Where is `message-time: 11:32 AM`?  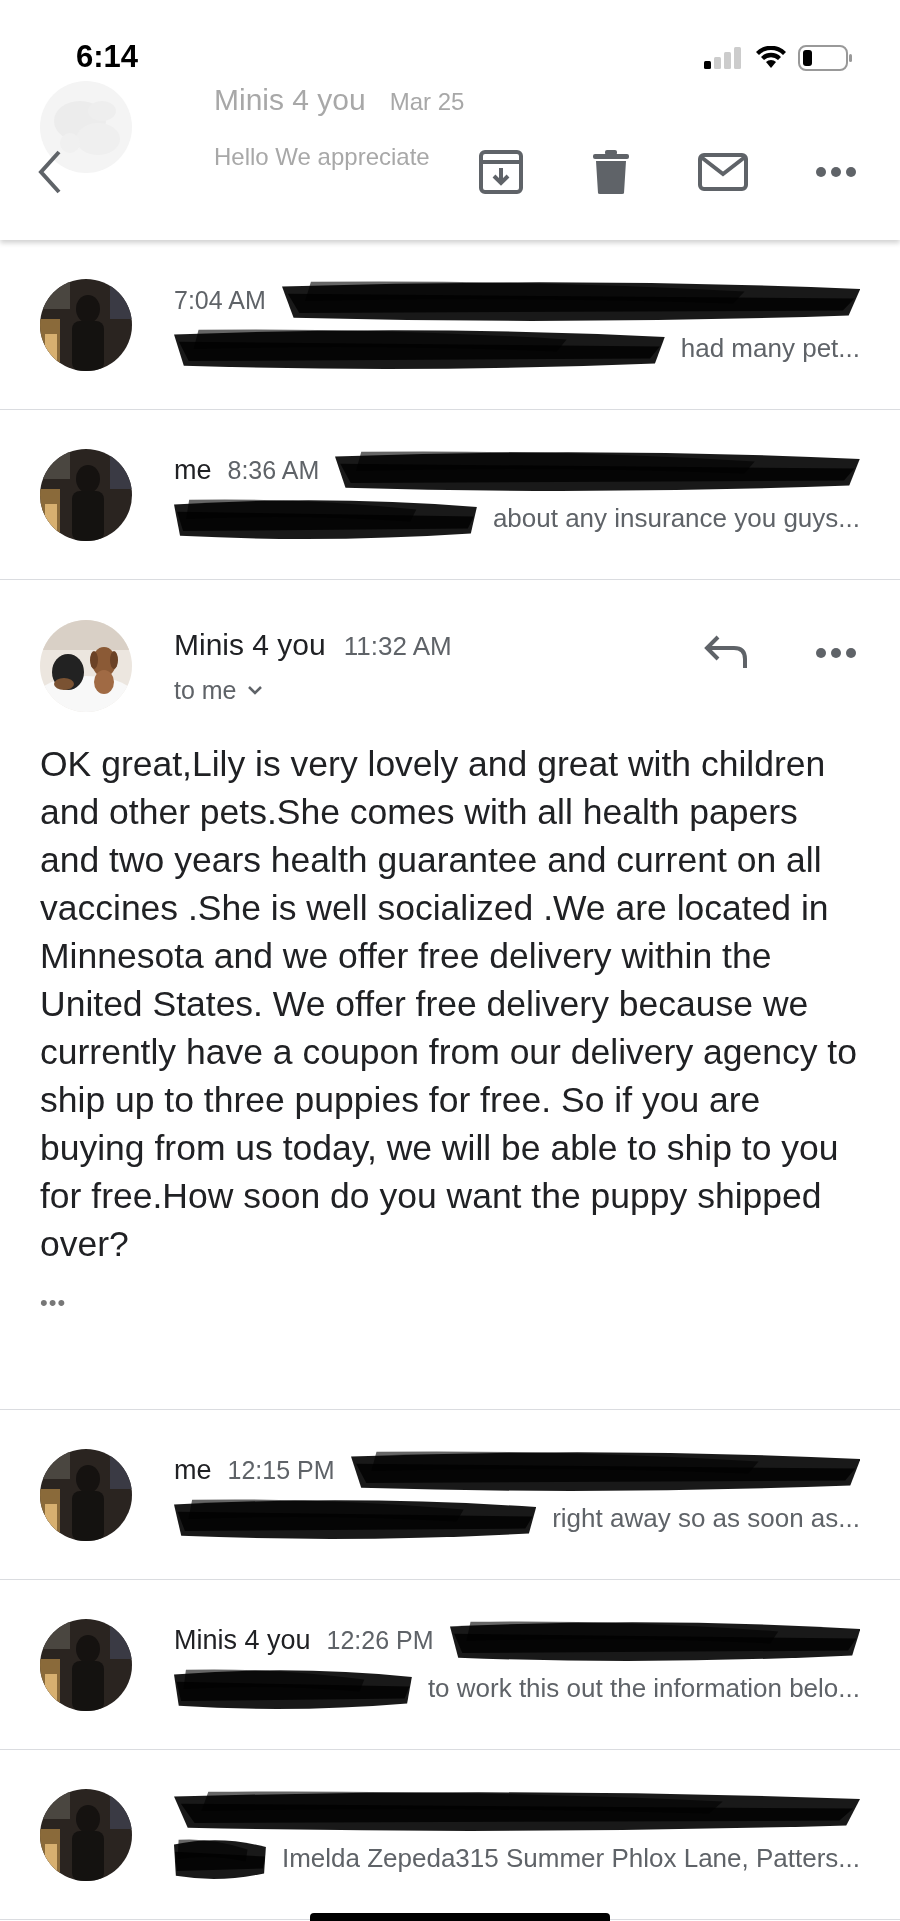 message-time: 11:32 AM is located at coordinates (397, 645).